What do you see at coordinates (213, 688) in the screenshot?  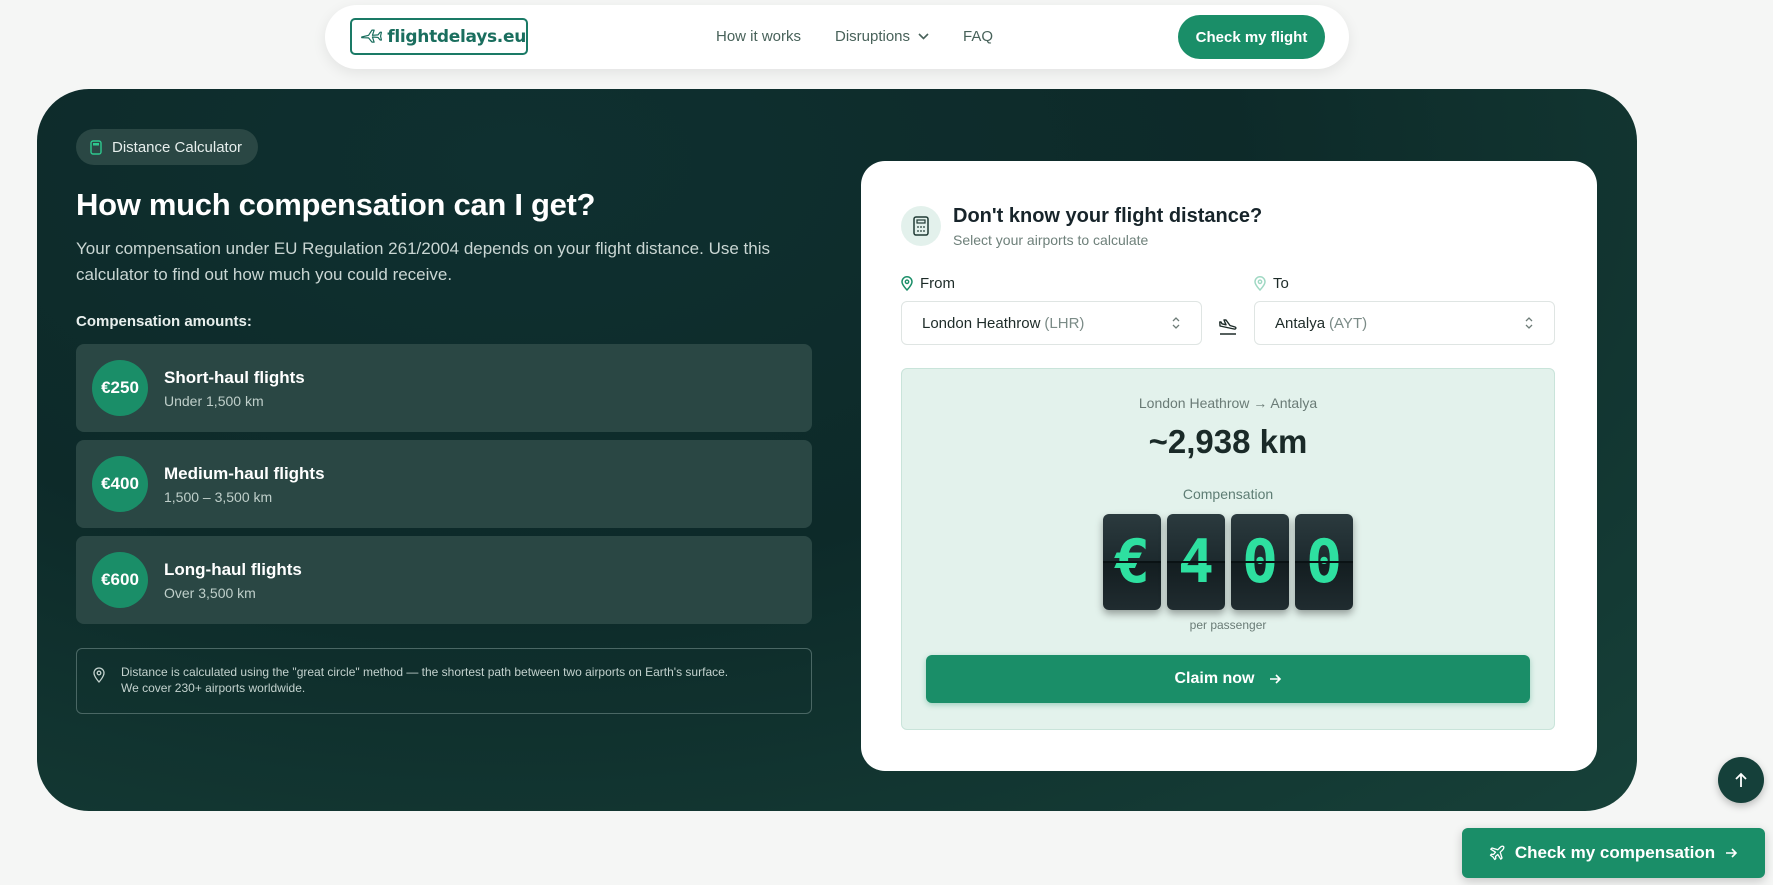 I see `note-line-2: We cover 230+ airports worldwide.` at bounding box center [213, 688].